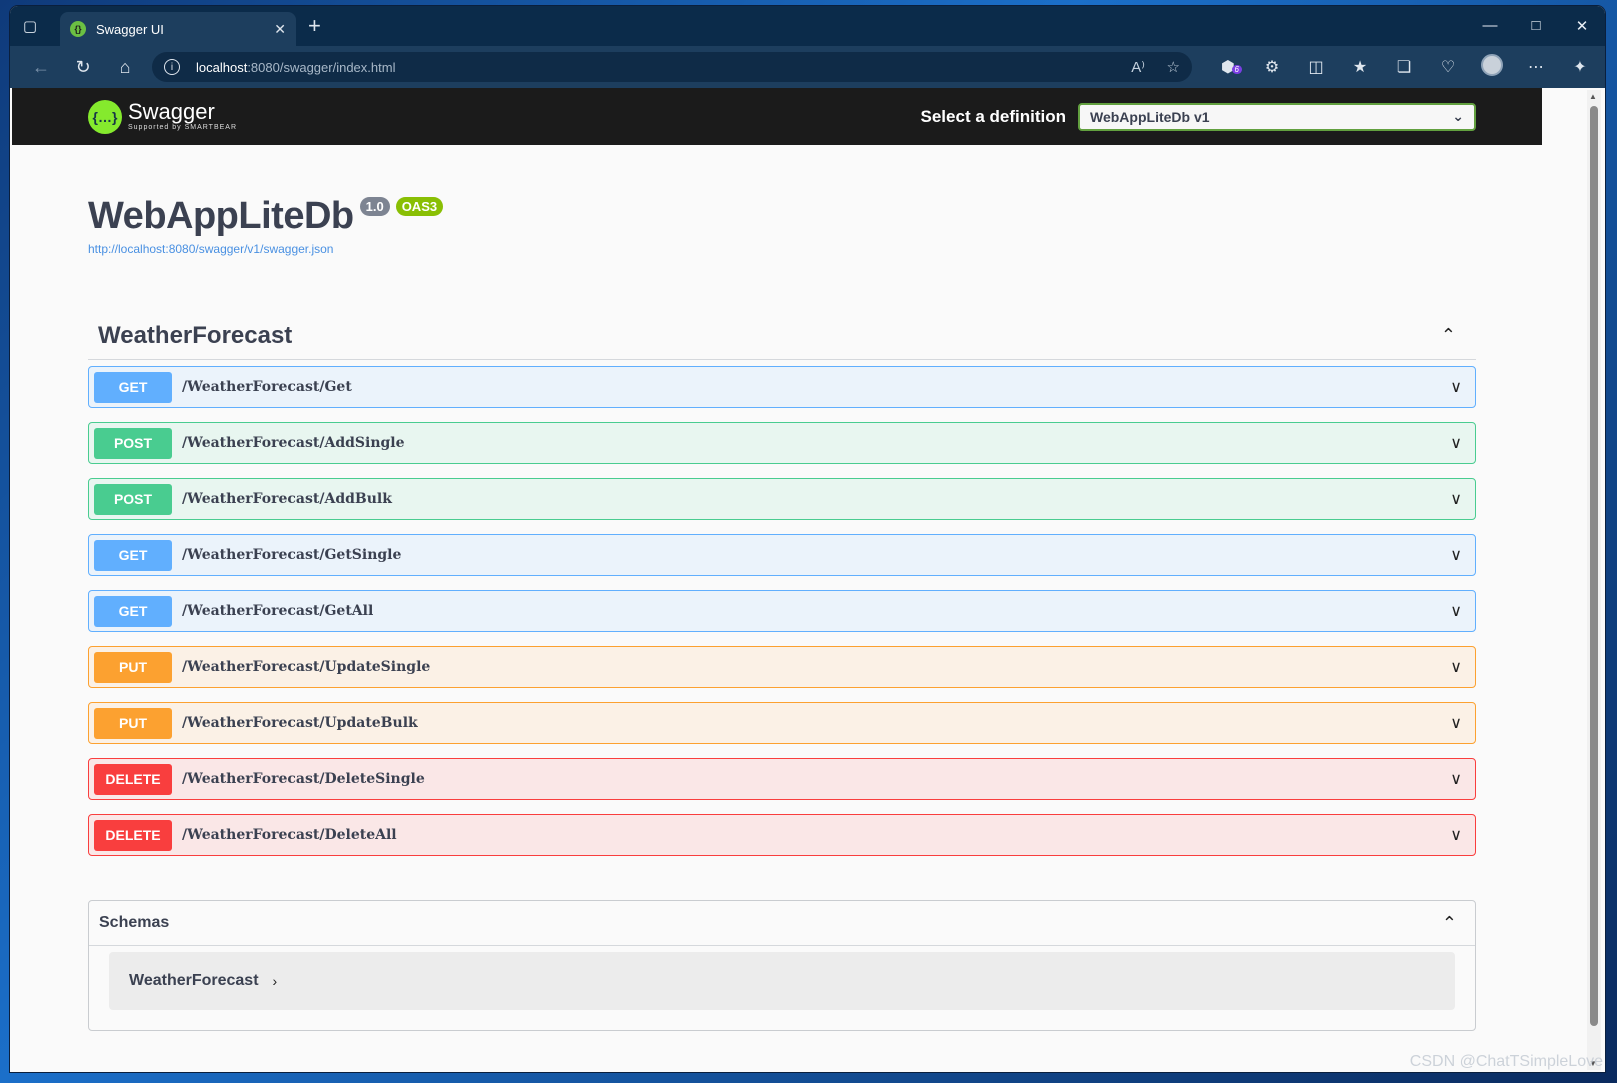 This screenshot has height=1083, width=1617. I want to click on swagger-logo-name: Swagger, so click(171, 111).